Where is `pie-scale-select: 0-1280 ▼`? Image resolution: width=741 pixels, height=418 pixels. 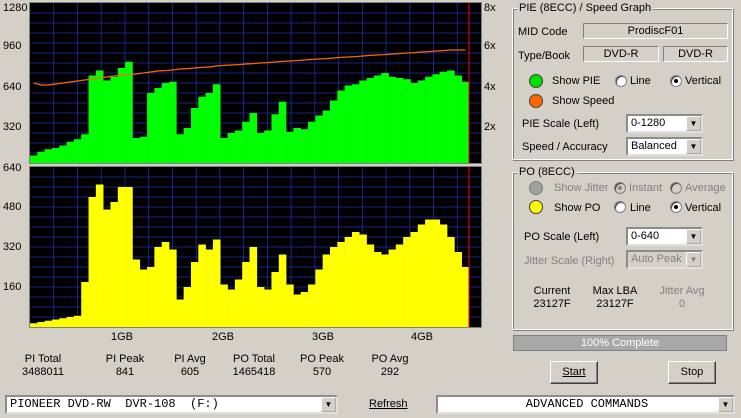 pie-scale-select: 0-1280 ▼ is located at coordinates (664, 123).